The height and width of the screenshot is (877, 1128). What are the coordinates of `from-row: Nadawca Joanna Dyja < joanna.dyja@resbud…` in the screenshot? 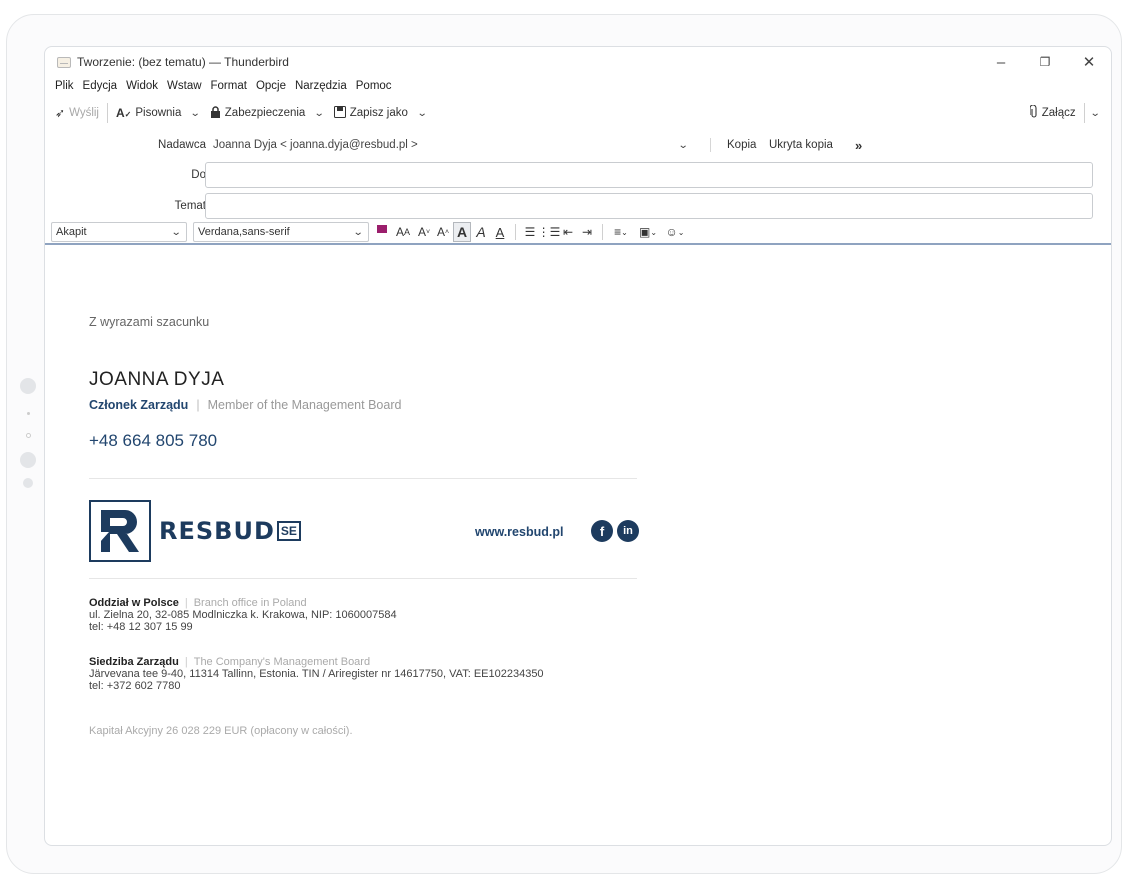 It's located at (578, 145).